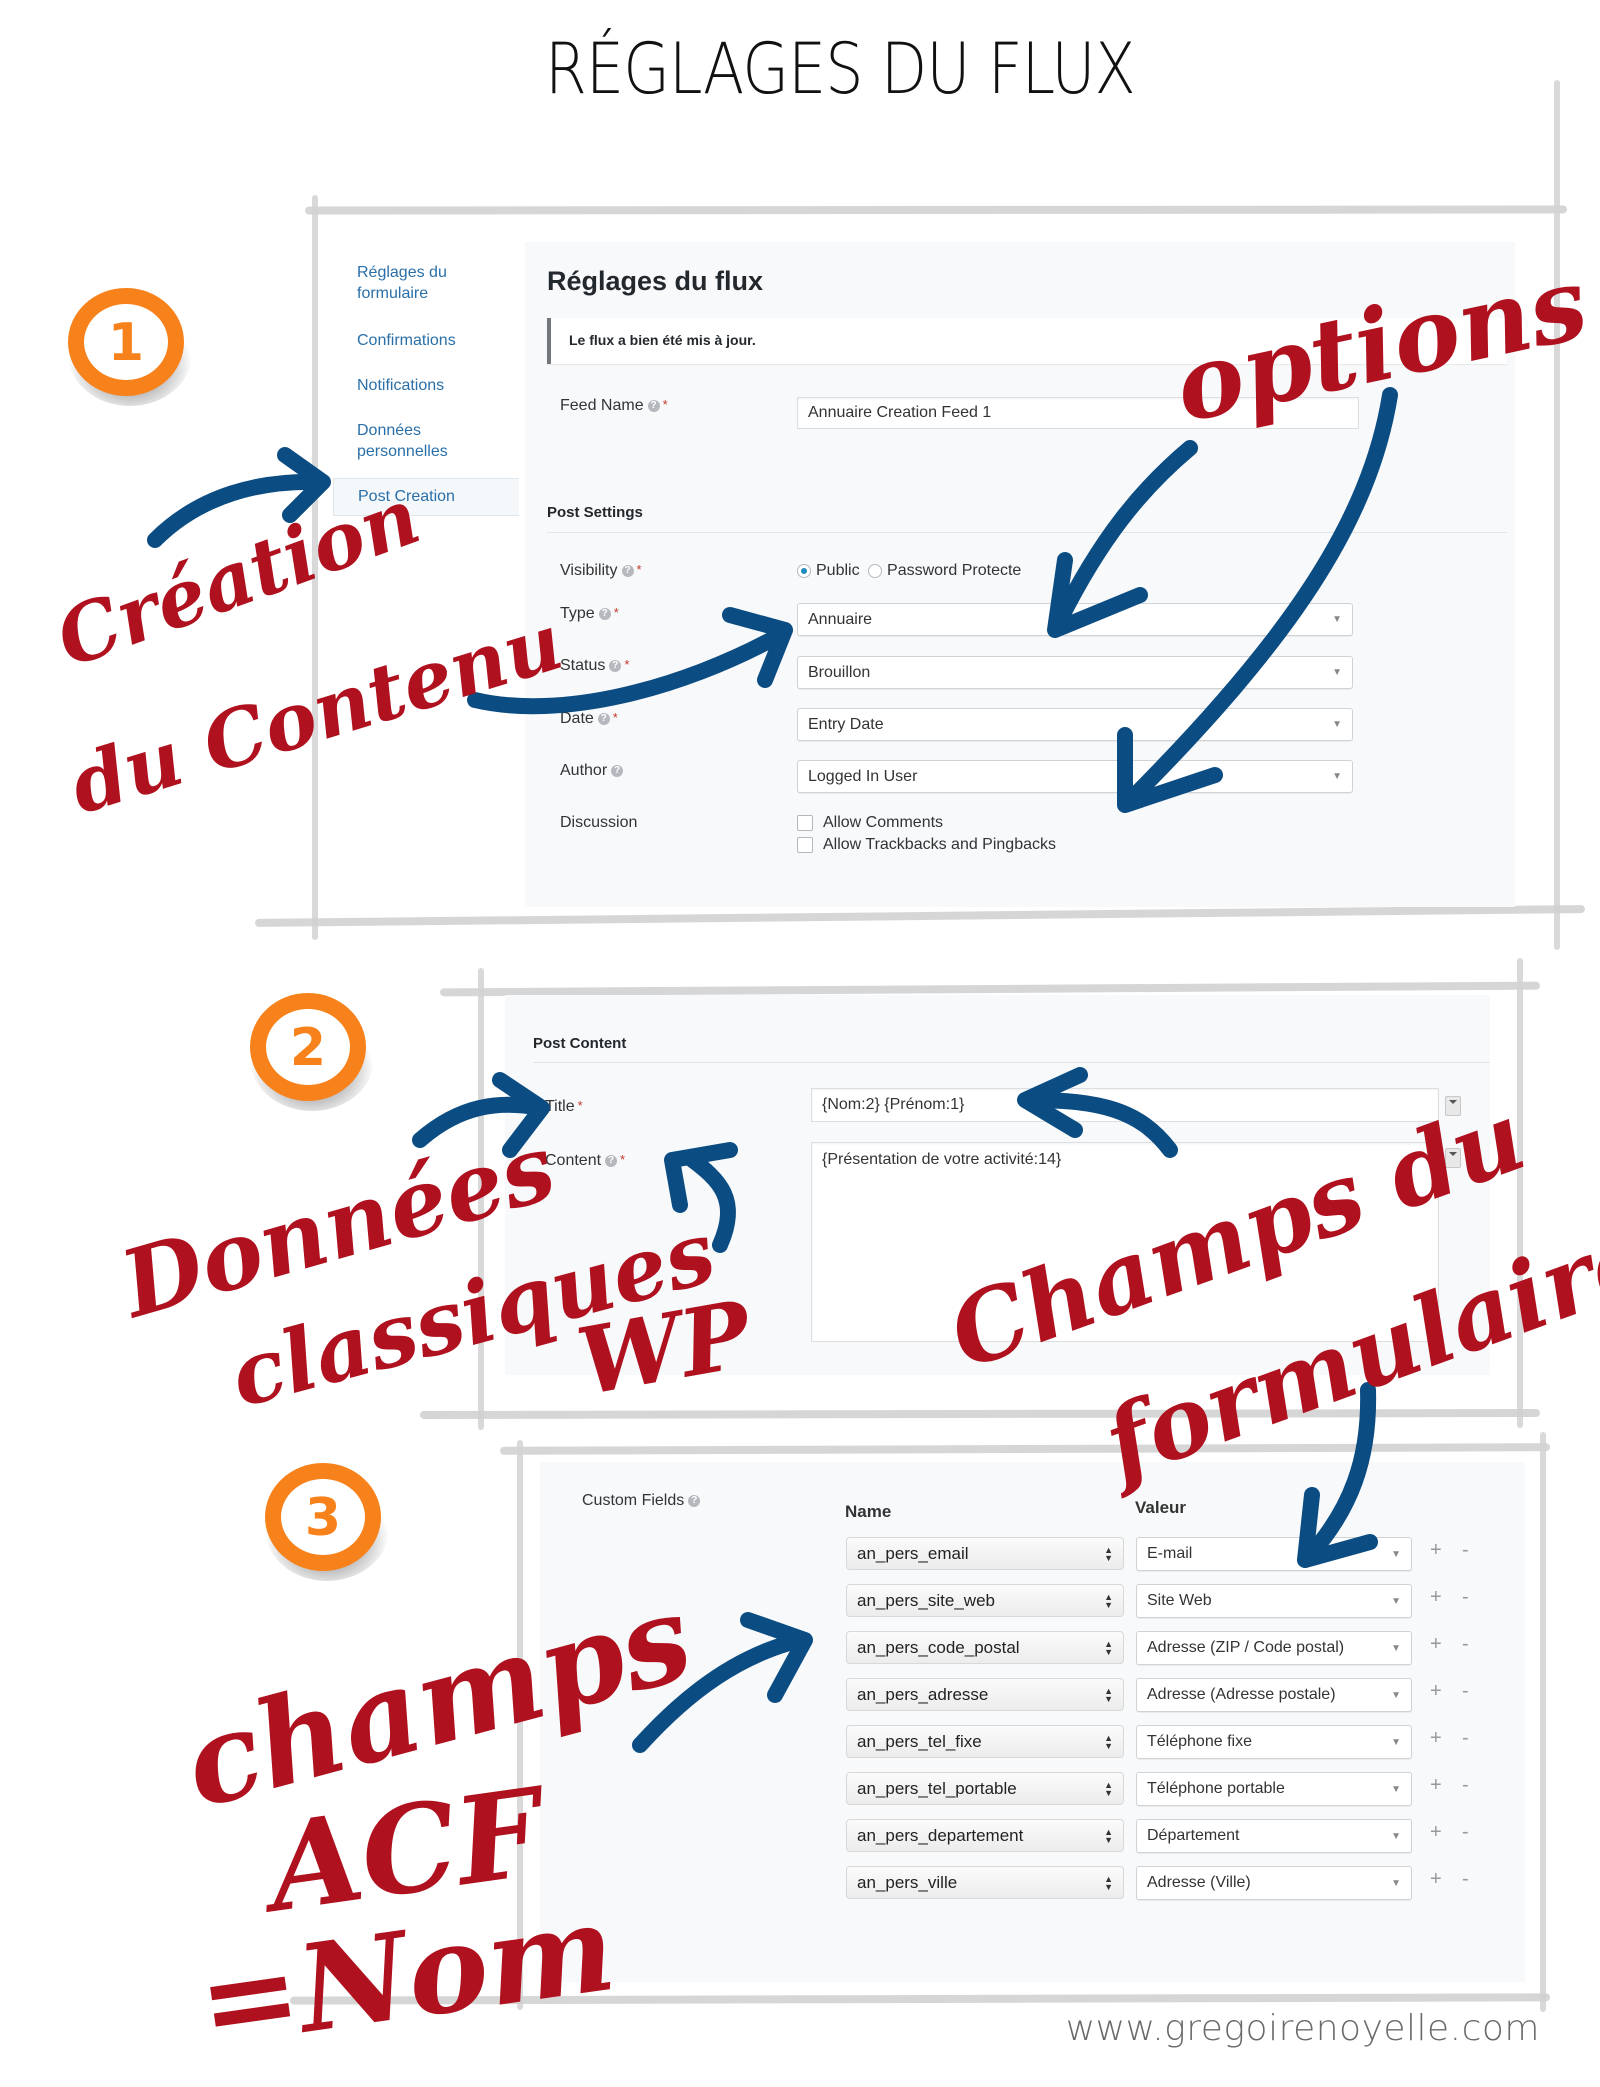 The width and height of the screenshot is (1600, 2087). What do you see at coordinates (1075, 776) in the screenshot?
I see `author-select: Logged In User ▼` at bounding box center [1075, 776].